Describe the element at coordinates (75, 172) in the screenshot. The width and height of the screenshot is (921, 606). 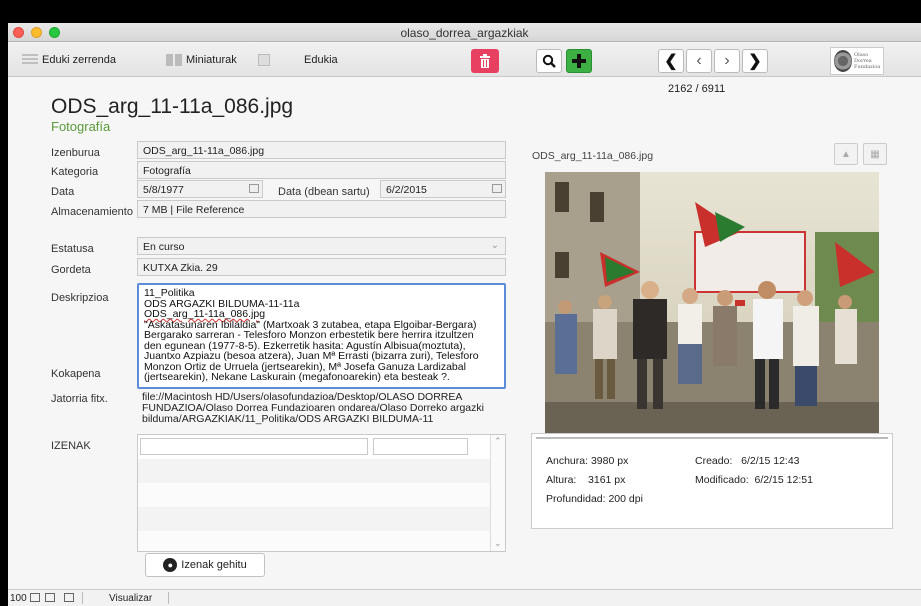
I see `kategoria-label: Kategoria` at that location.